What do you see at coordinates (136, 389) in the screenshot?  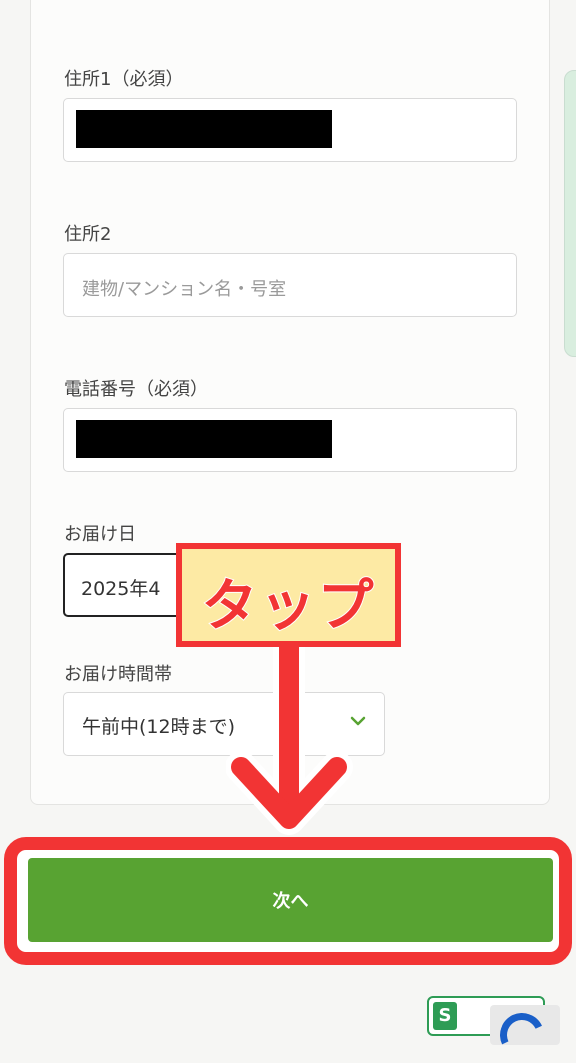 I see `phone-label: 電話番号（必須）` at bounding box center [136, 389].